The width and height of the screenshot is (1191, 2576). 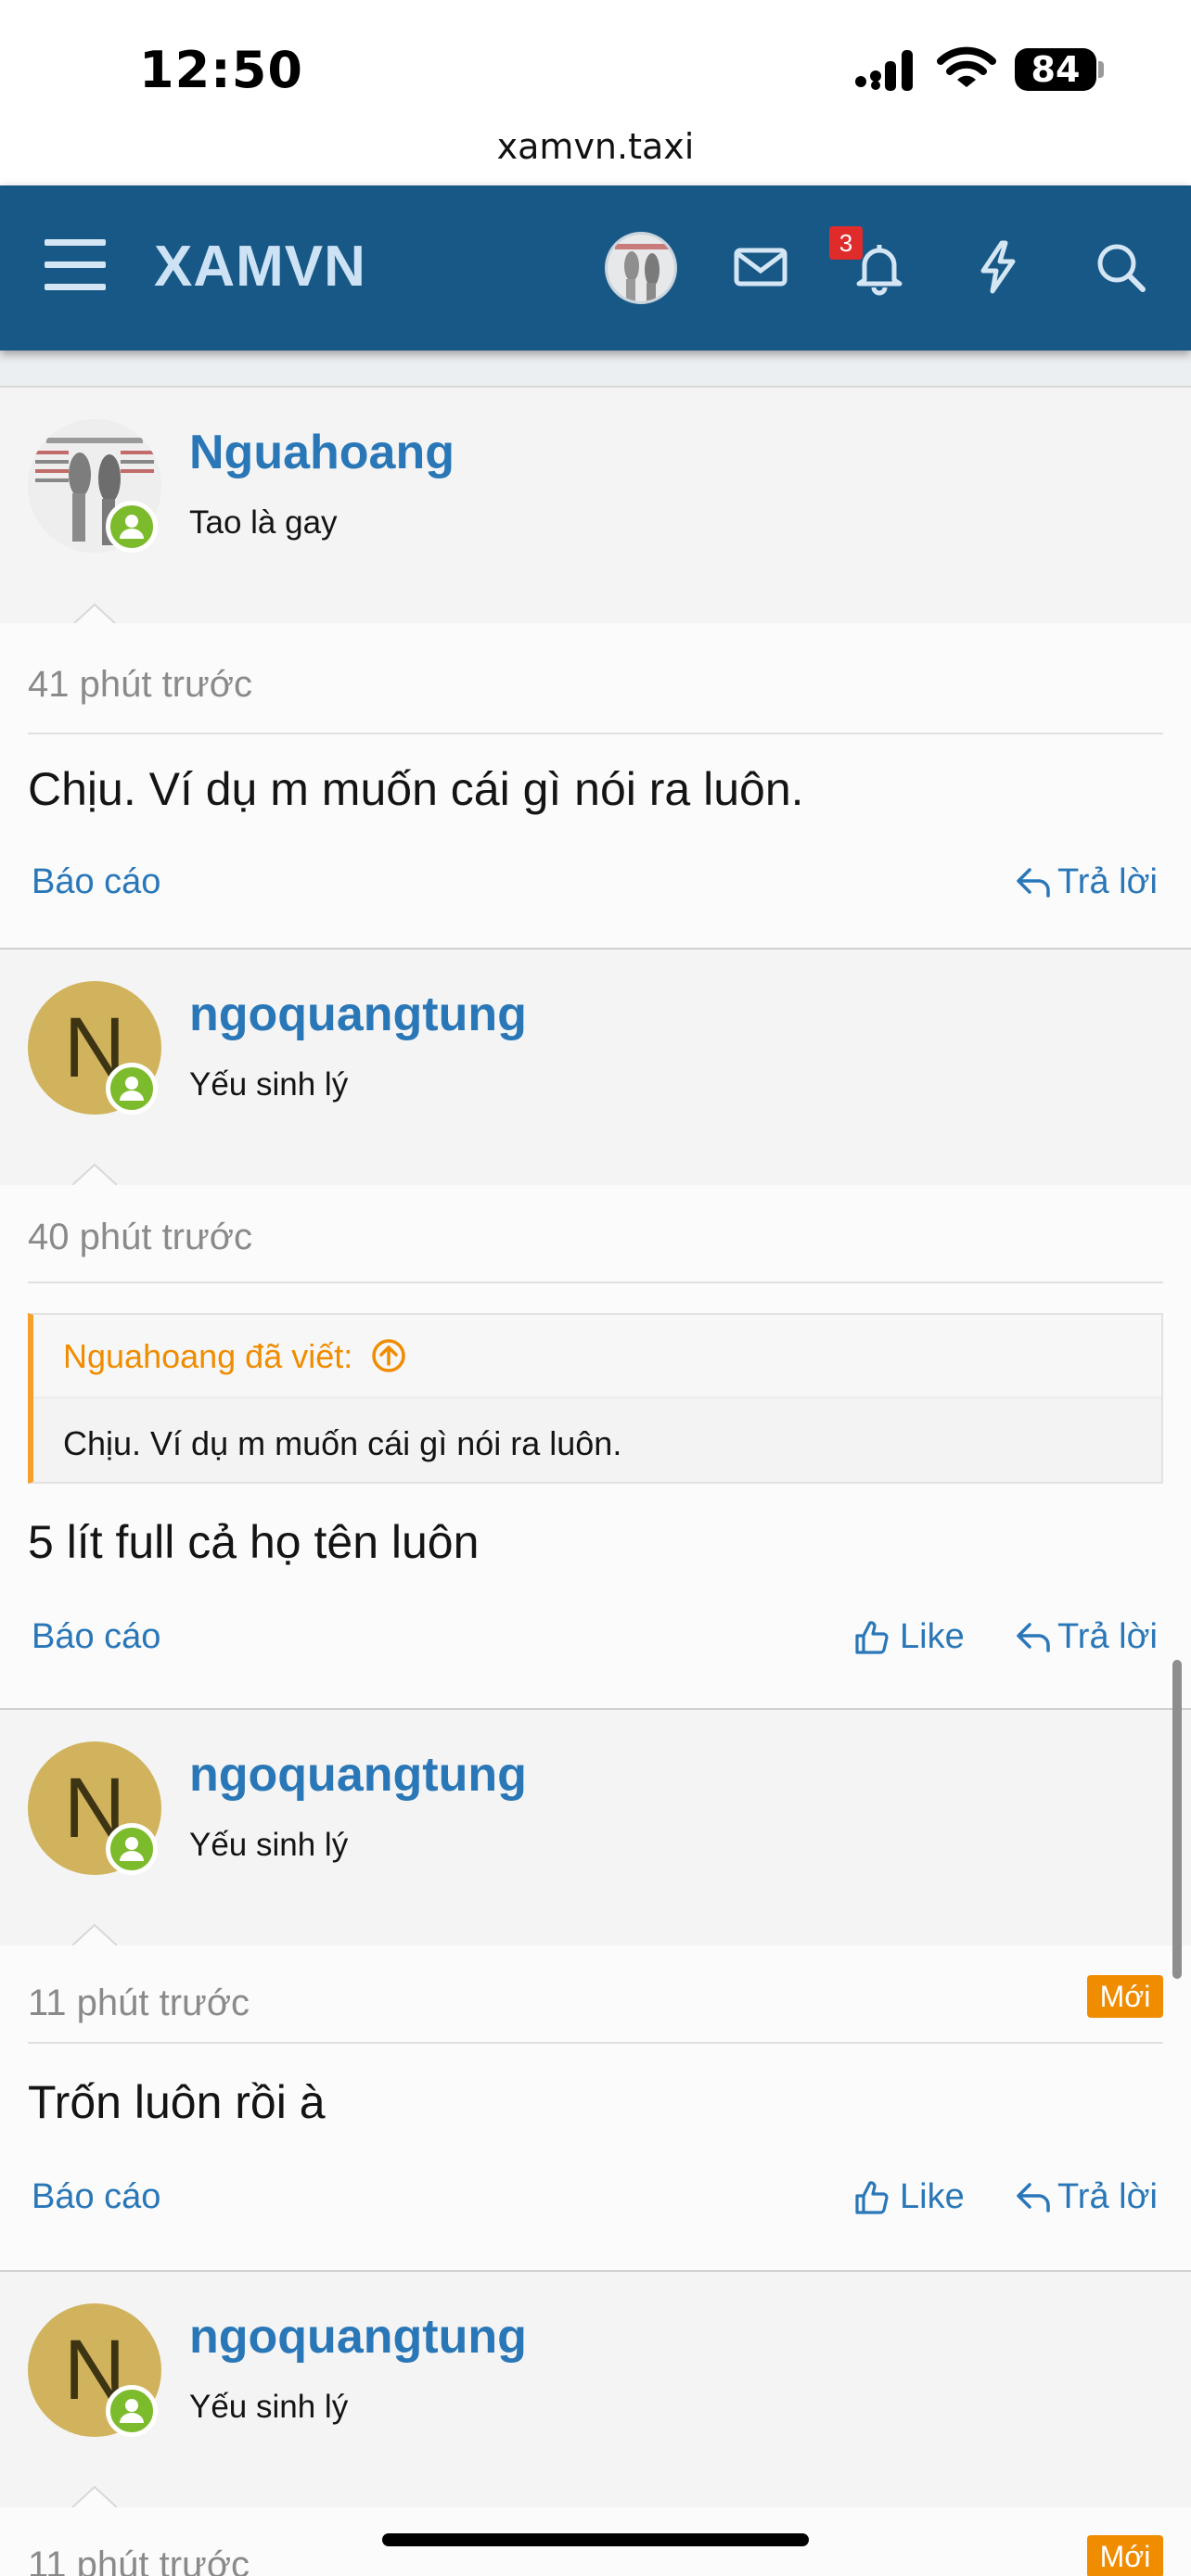 What do you see at coordinates (884, 71) in the screenshot?
I see `cellular-signal-icon` at bounding box center [884, 71].